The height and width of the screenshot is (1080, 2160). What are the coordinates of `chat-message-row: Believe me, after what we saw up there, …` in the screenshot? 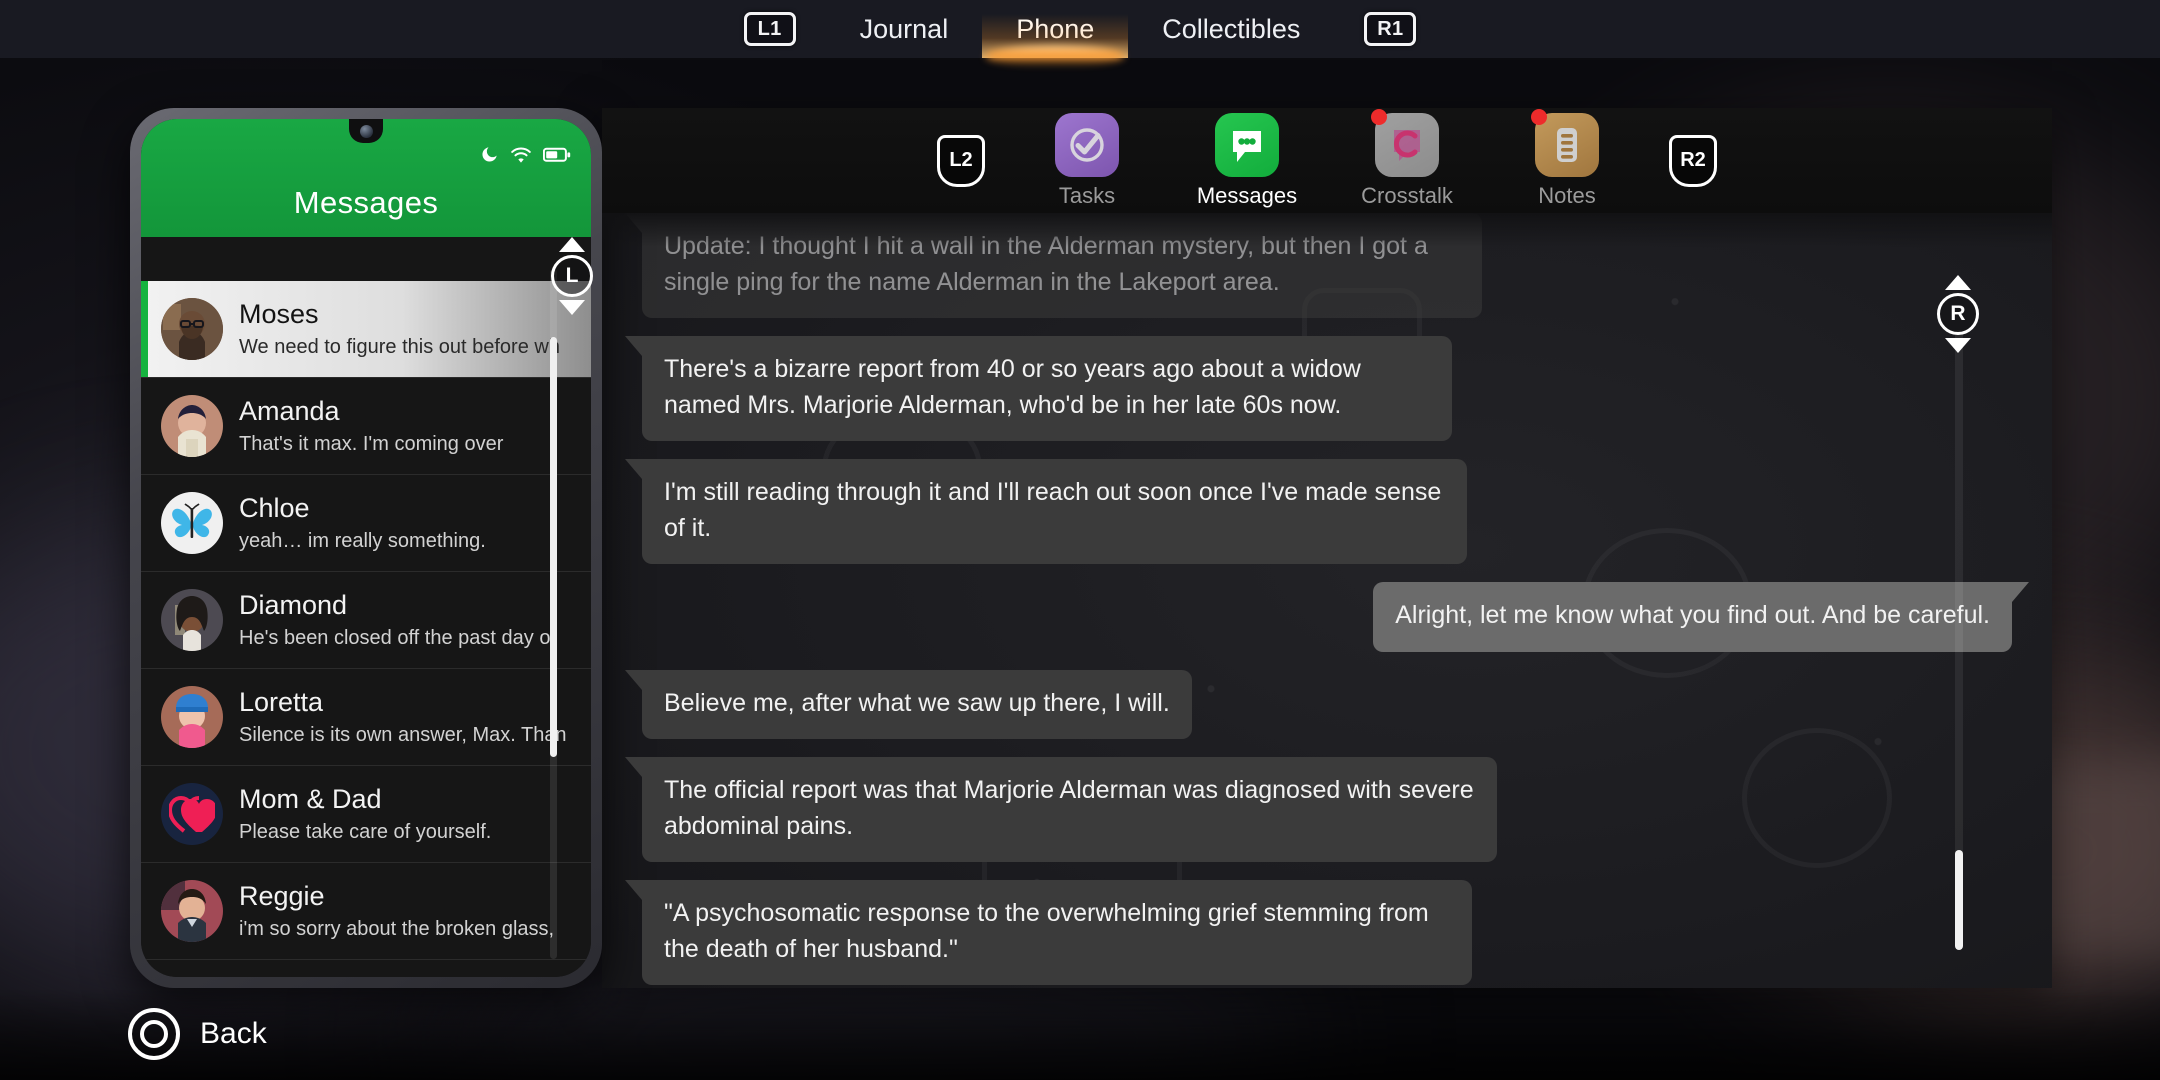 It's located at (1318, 704).